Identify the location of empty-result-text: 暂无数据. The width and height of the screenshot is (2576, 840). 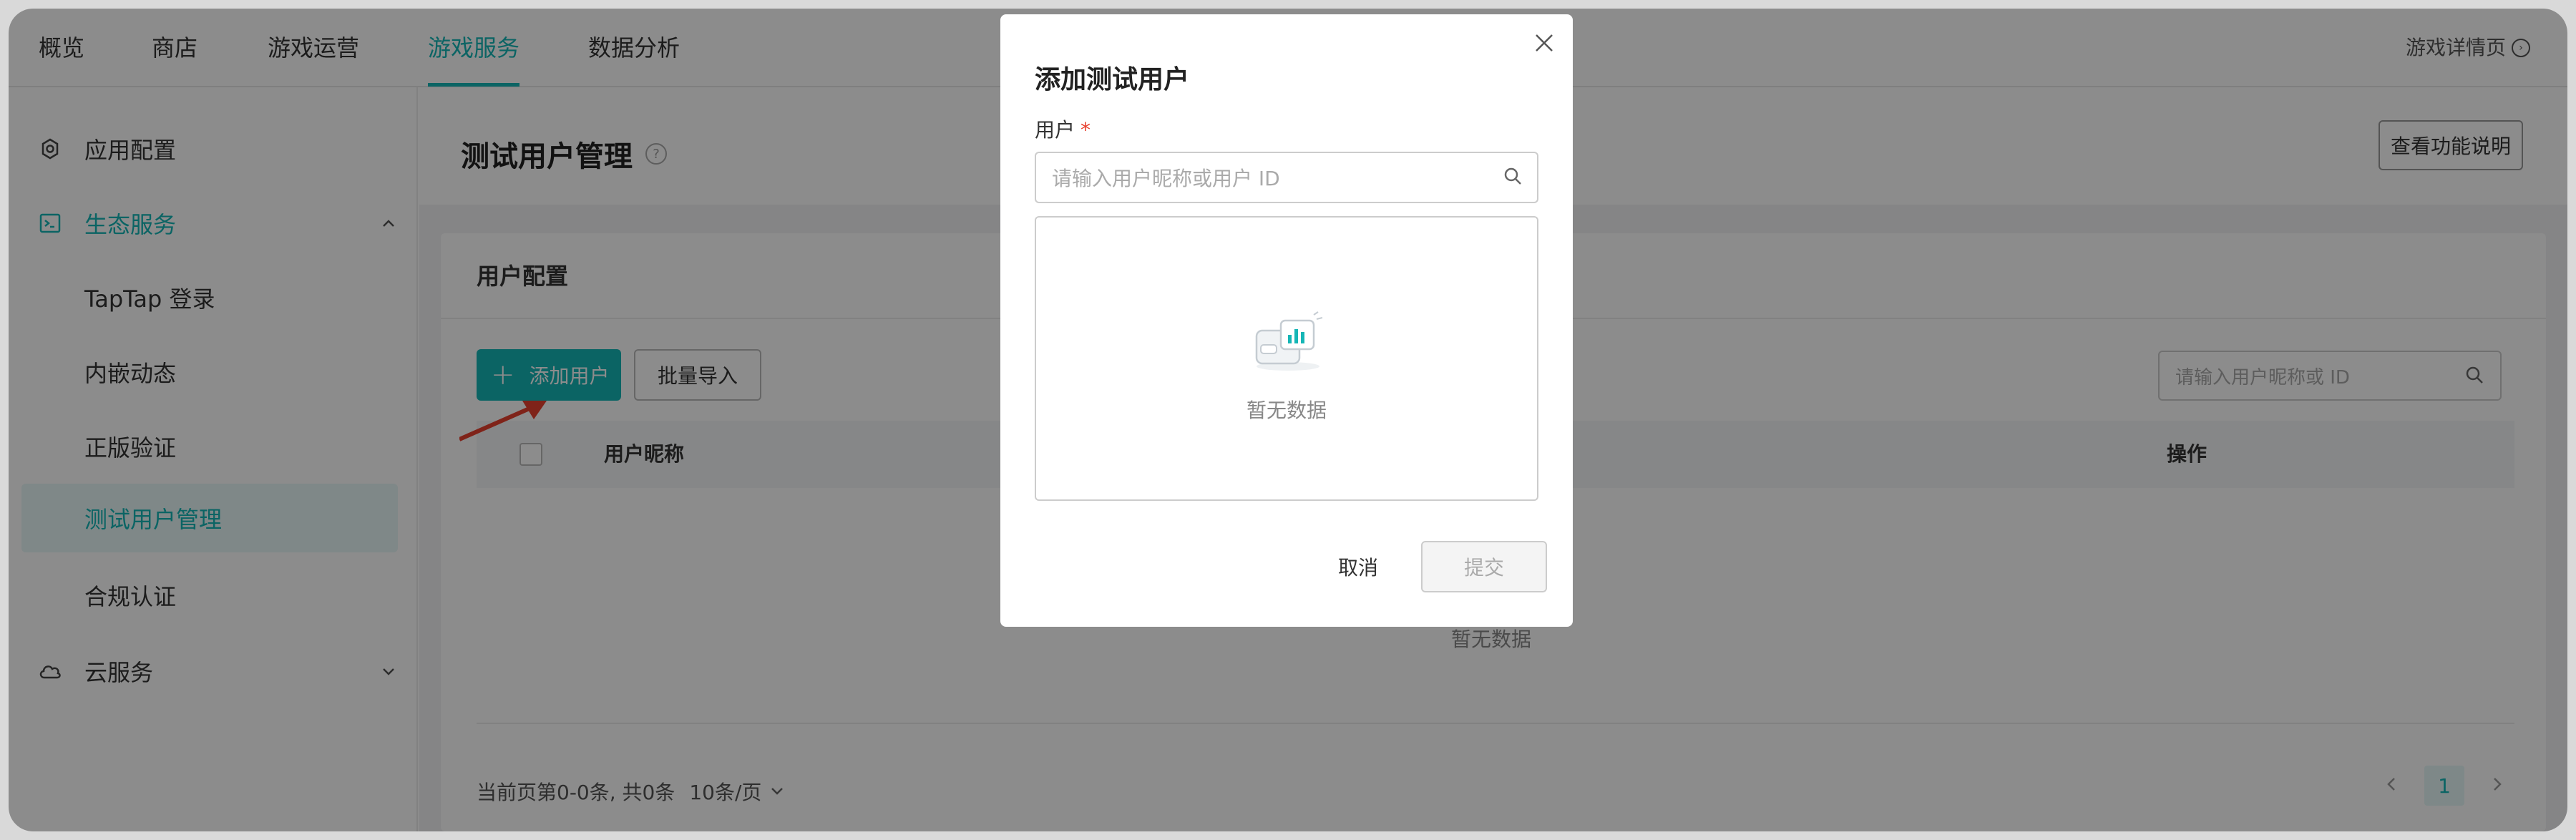
(1286, 410).